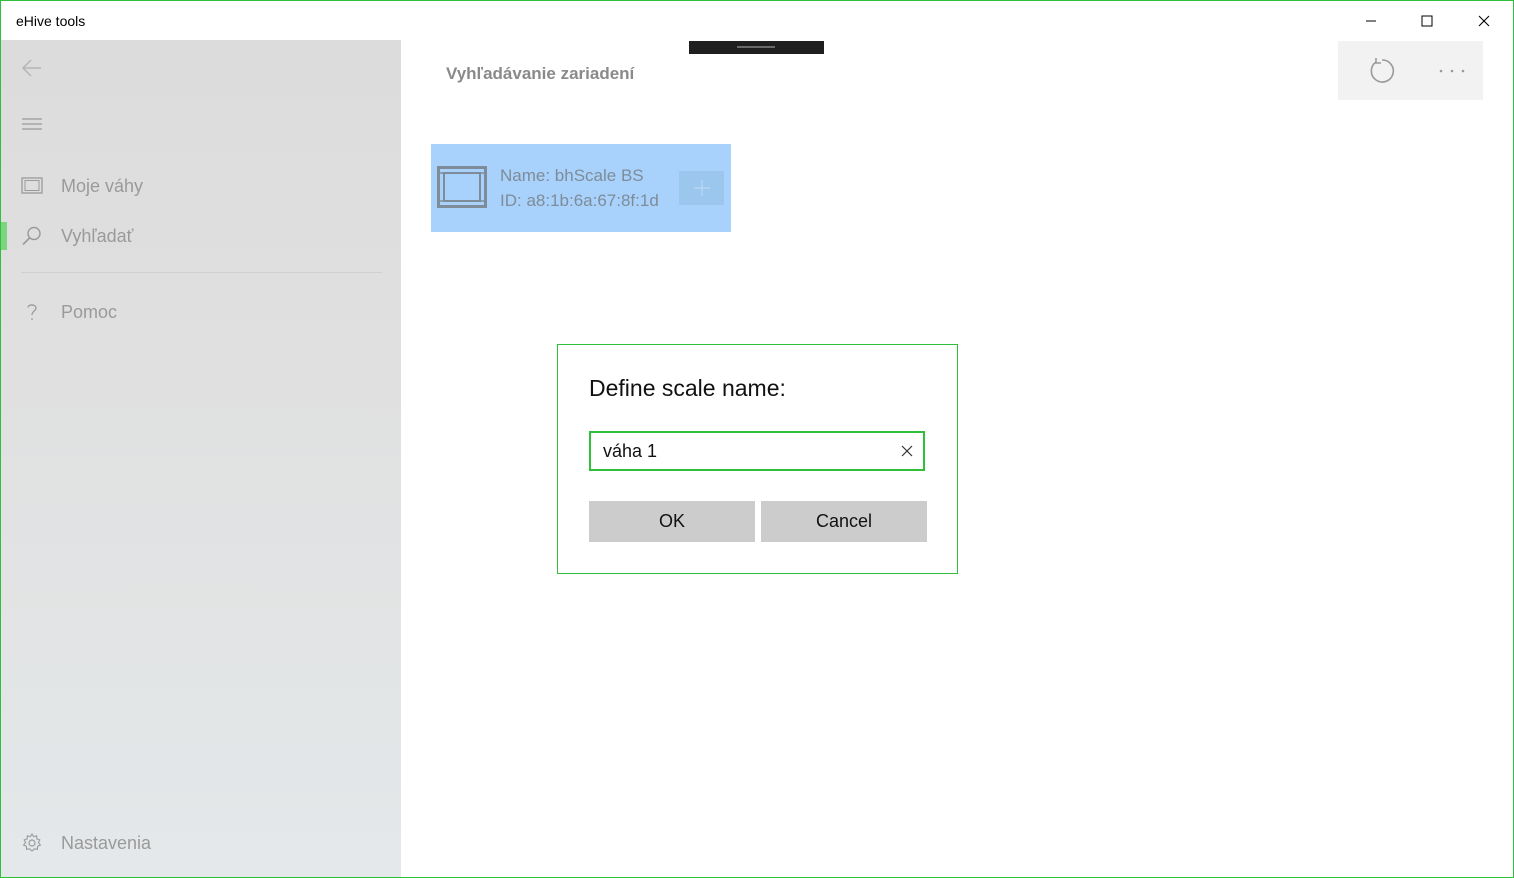 The width and height of the screenshot is (1514, 878). I want to click on define-scale-name-dialog: Define scale name: OK Cancel, so click(757, 459).